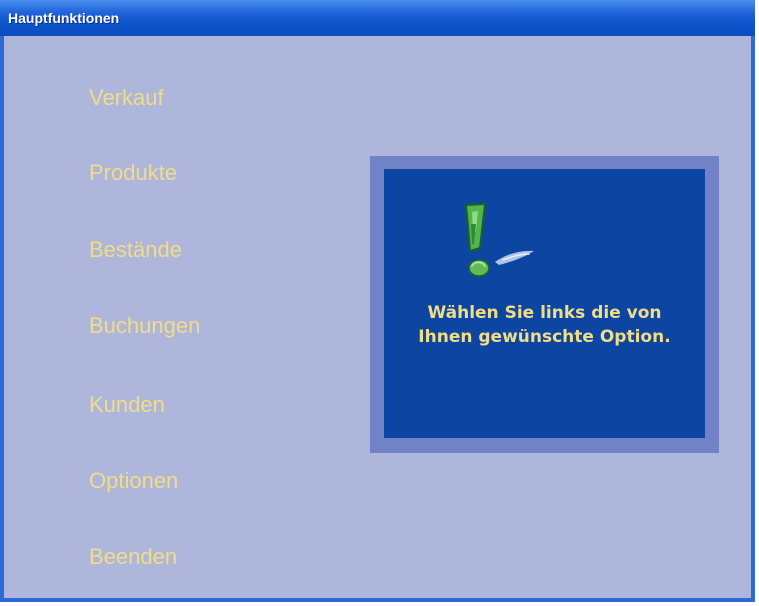 The width and height of the screenshot is (759, 606). What do you see at coordinates (133, 173) in the screenshot?
I see `menu-item-produkte: Produkte` at bounding box center [133, 173].